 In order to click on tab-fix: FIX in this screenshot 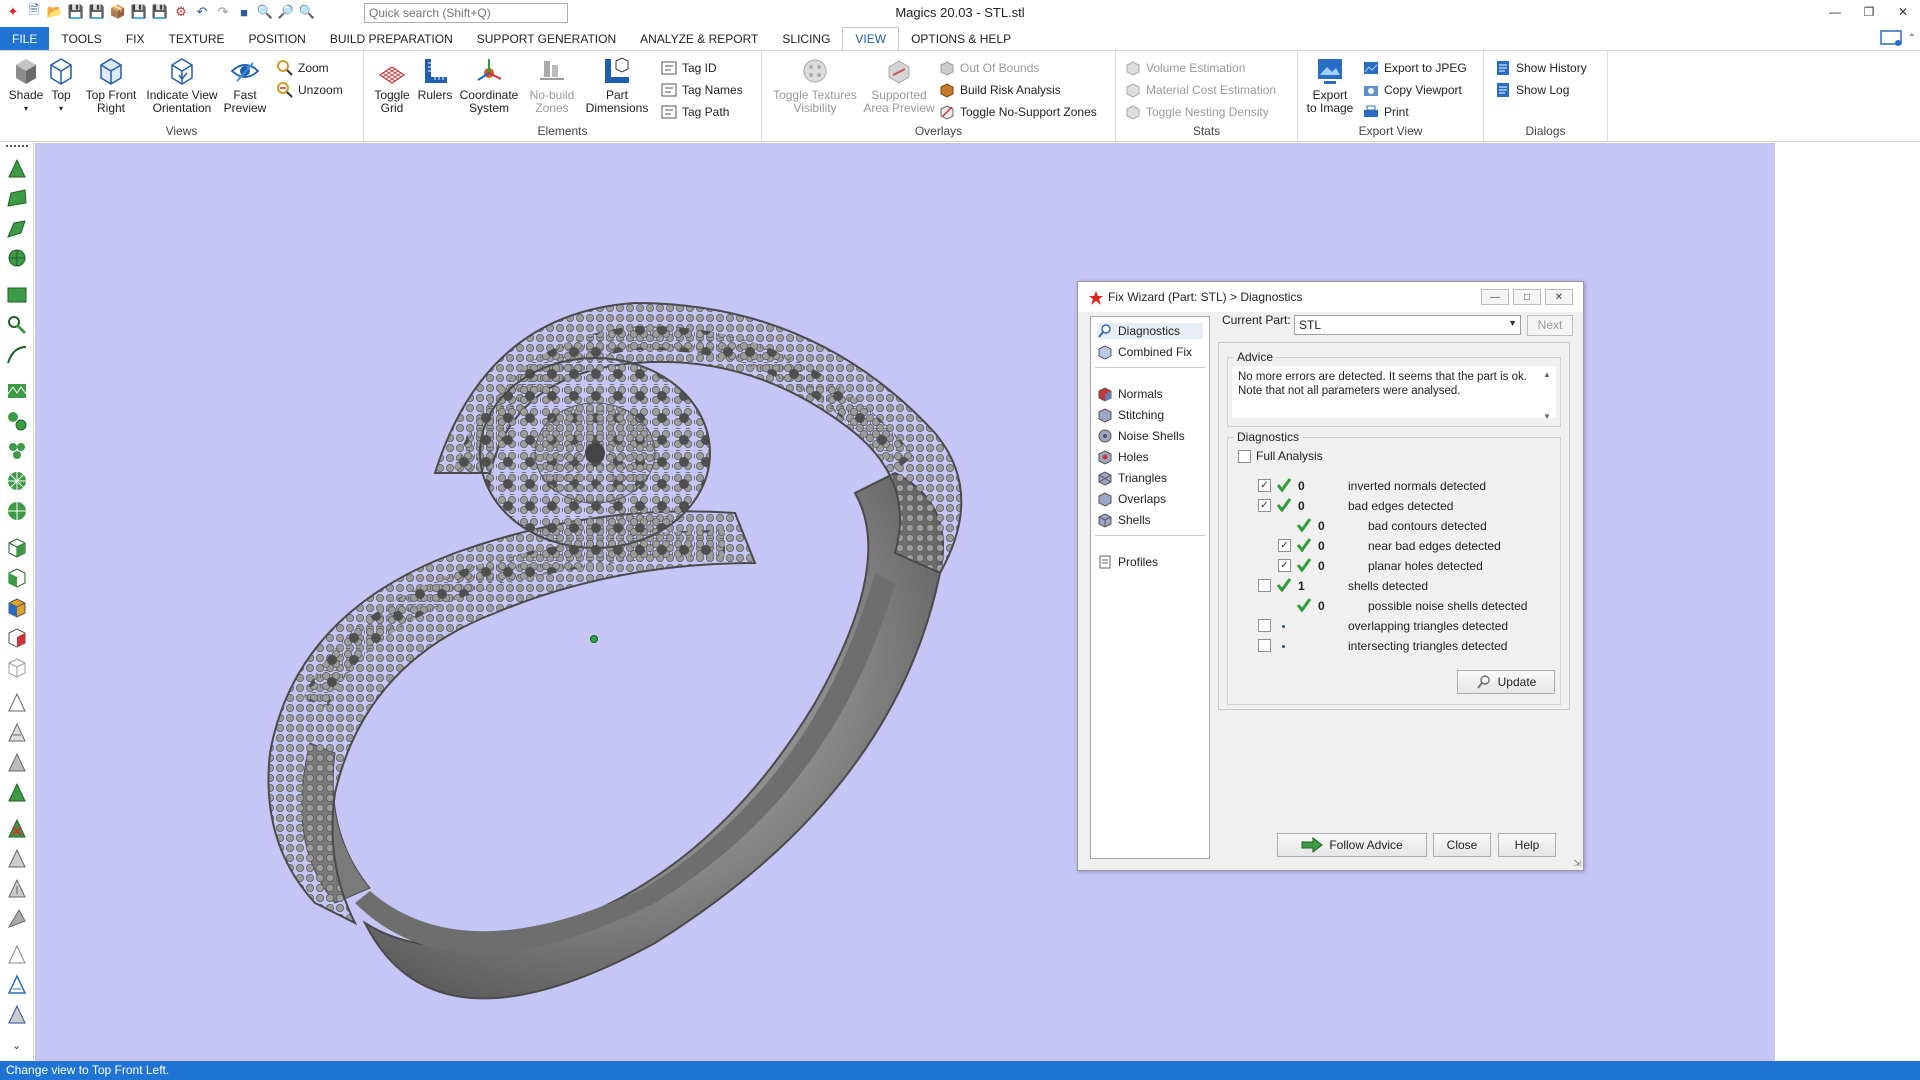, I will do `click(135, 38)`.